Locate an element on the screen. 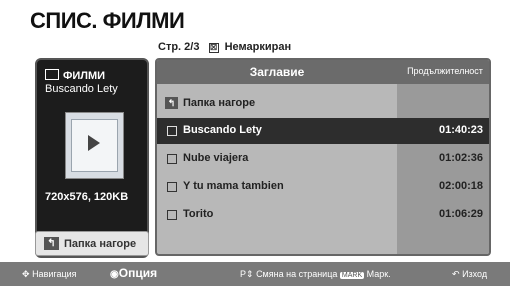  column-duration: Продължителност is located at coordinates (443, 71).